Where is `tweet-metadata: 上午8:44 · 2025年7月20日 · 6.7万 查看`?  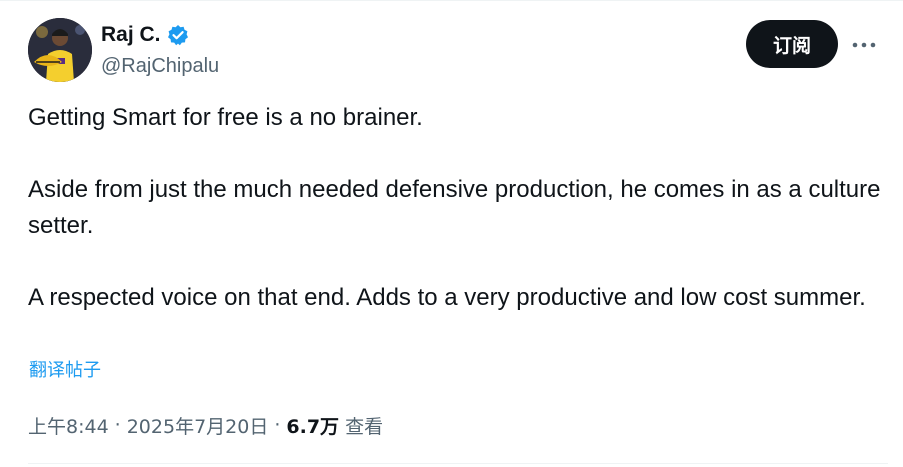
tweet-metadata: 上午8:44 · 2025年7月20日 · 6.7万 查看 is located at coordinates (205, 425).